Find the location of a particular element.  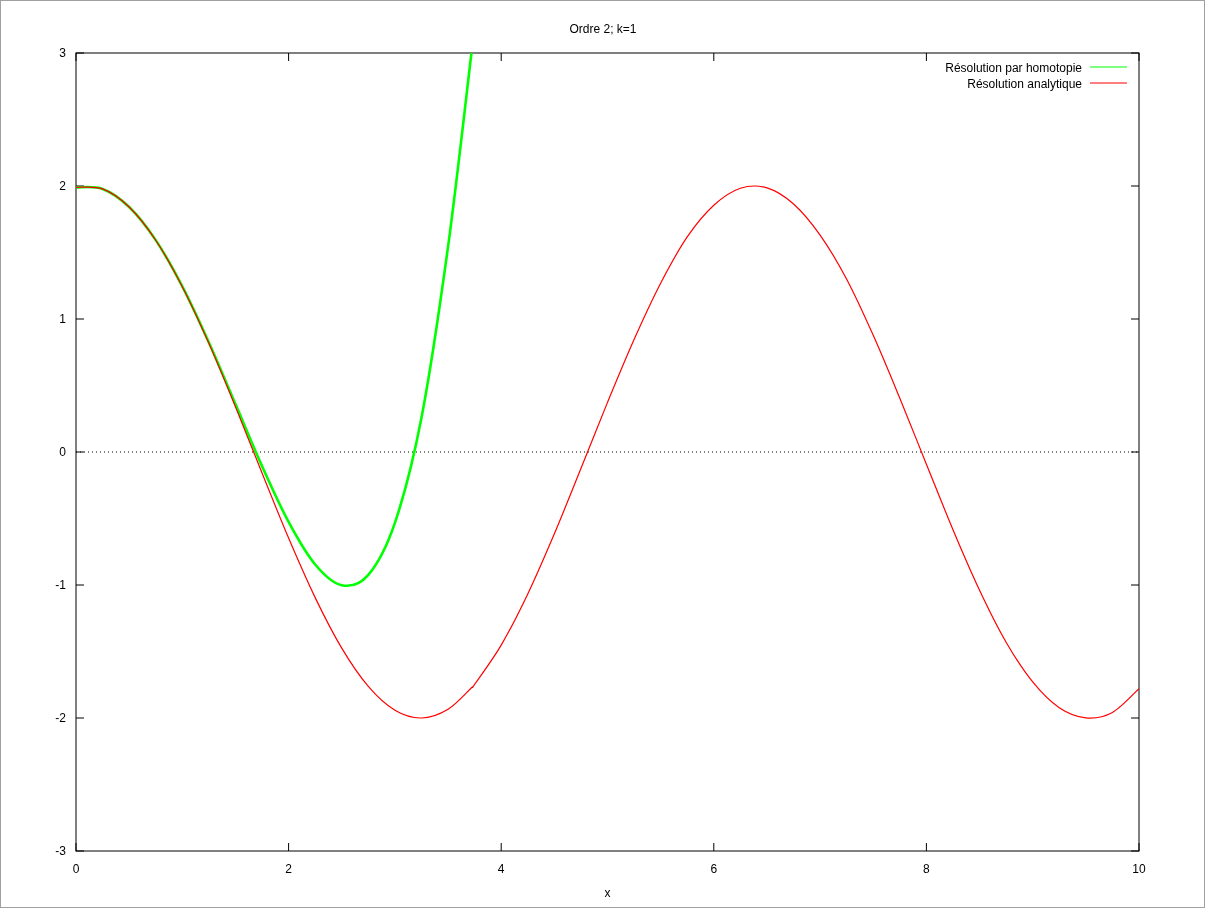

x-tick-label: 0 is located at coordinates (76, 869).